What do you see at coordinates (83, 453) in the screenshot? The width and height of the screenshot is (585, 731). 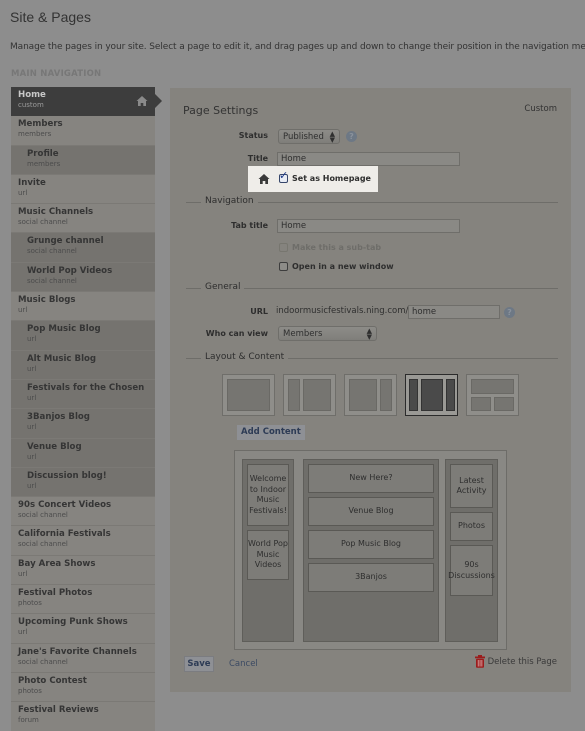 I see `sidebar-item: Venue Blog url` at bounding box center [83, 453].